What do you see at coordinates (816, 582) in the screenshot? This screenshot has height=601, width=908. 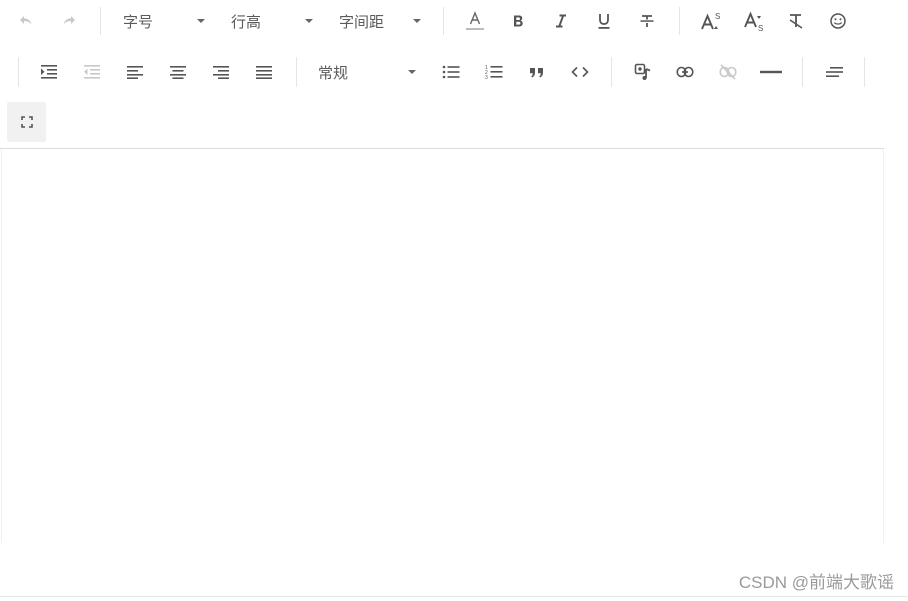 I see `watermark-text: CSDN @前端大歌谣` at bounding box center [816, 582].